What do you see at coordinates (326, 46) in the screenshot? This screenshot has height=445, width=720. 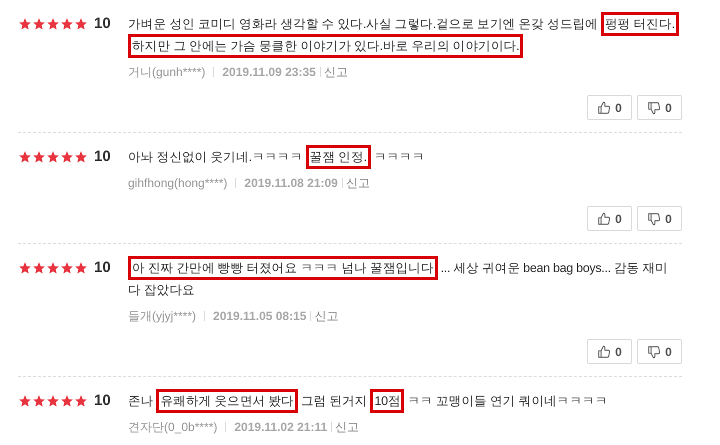 I see `highlighted-text: 하지만 그 안에는 가슴 뭉클한 이야기가 있다.바로 우리의 이야기이다.` at bounding box center [326, 46].